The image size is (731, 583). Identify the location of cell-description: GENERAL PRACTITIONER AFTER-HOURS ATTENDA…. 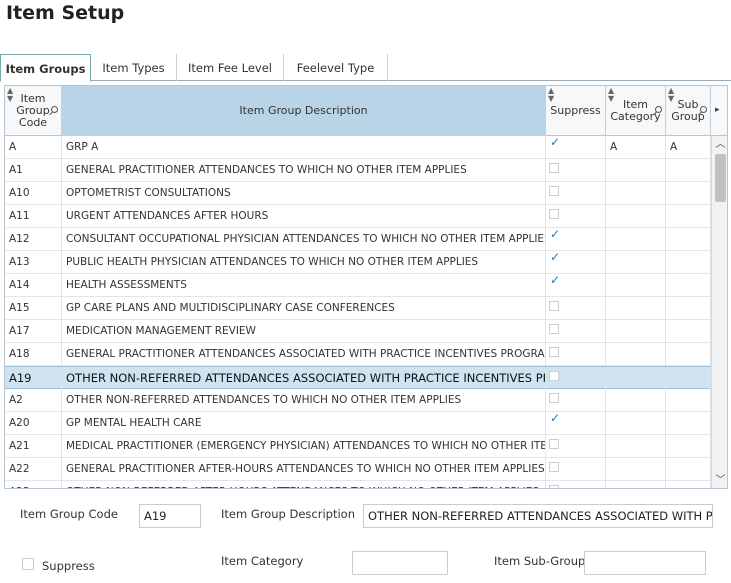
(304, 469).